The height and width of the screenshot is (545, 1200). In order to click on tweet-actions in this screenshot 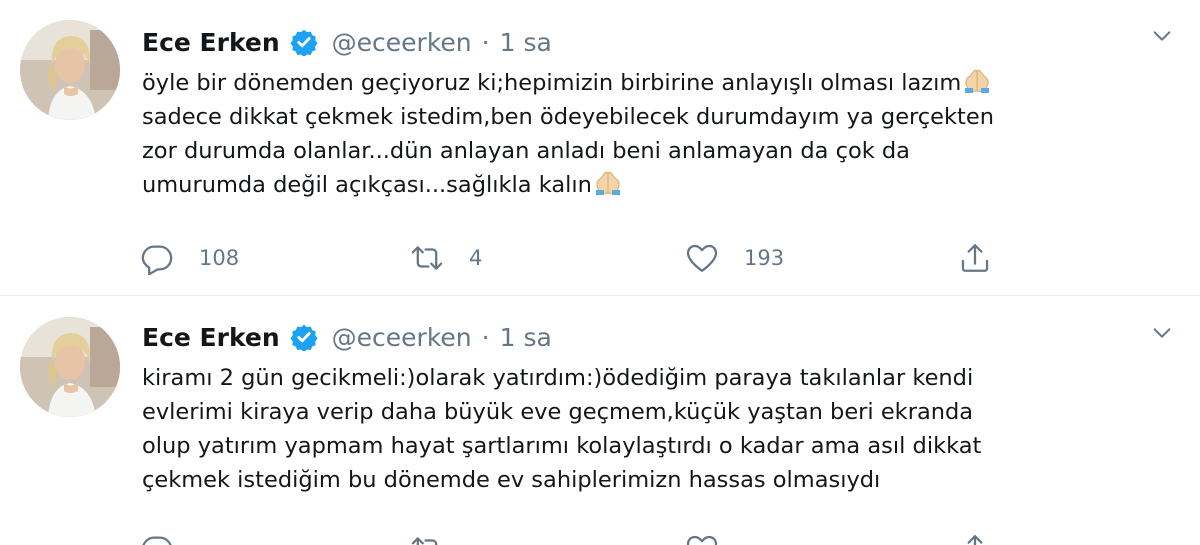, I will do `click(580, 537)`.